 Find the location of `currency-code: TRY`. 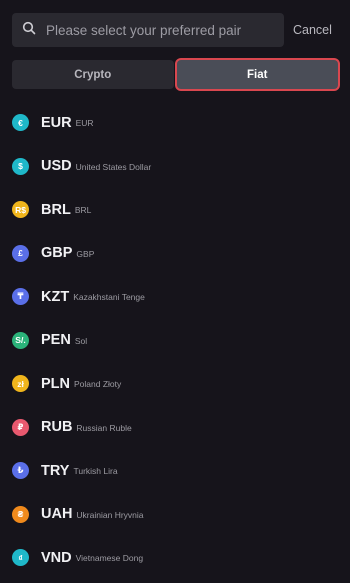

currency-code: TRY is located at coordinates (55, 470).